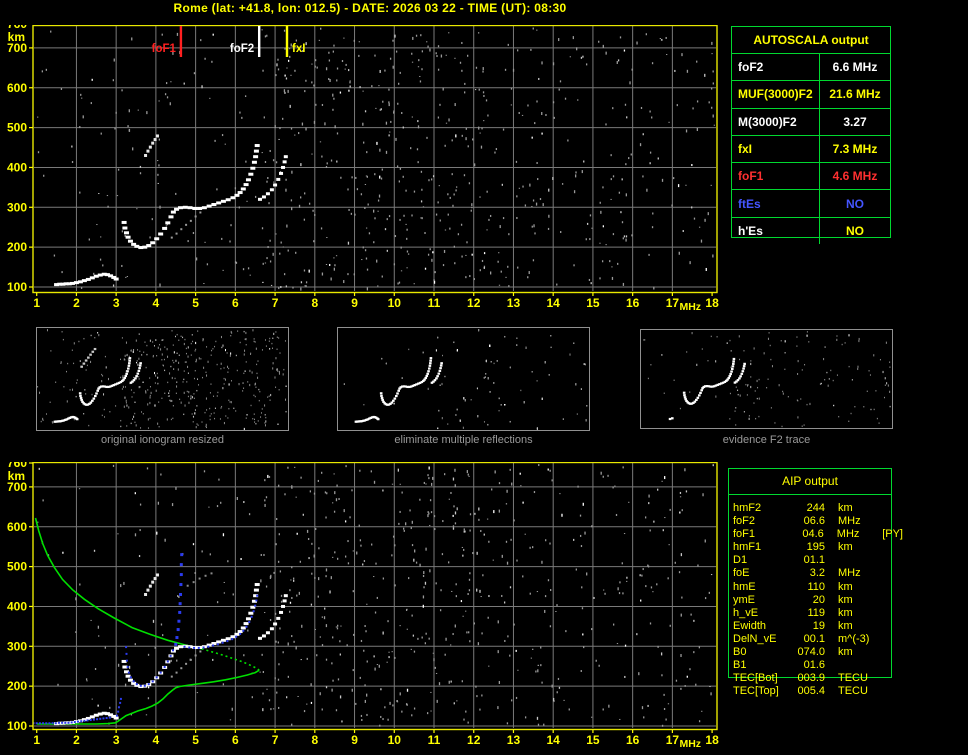  I want to click on thumbnail-caption-eliminate: eliminate multiple reflections, so click(463, 440).